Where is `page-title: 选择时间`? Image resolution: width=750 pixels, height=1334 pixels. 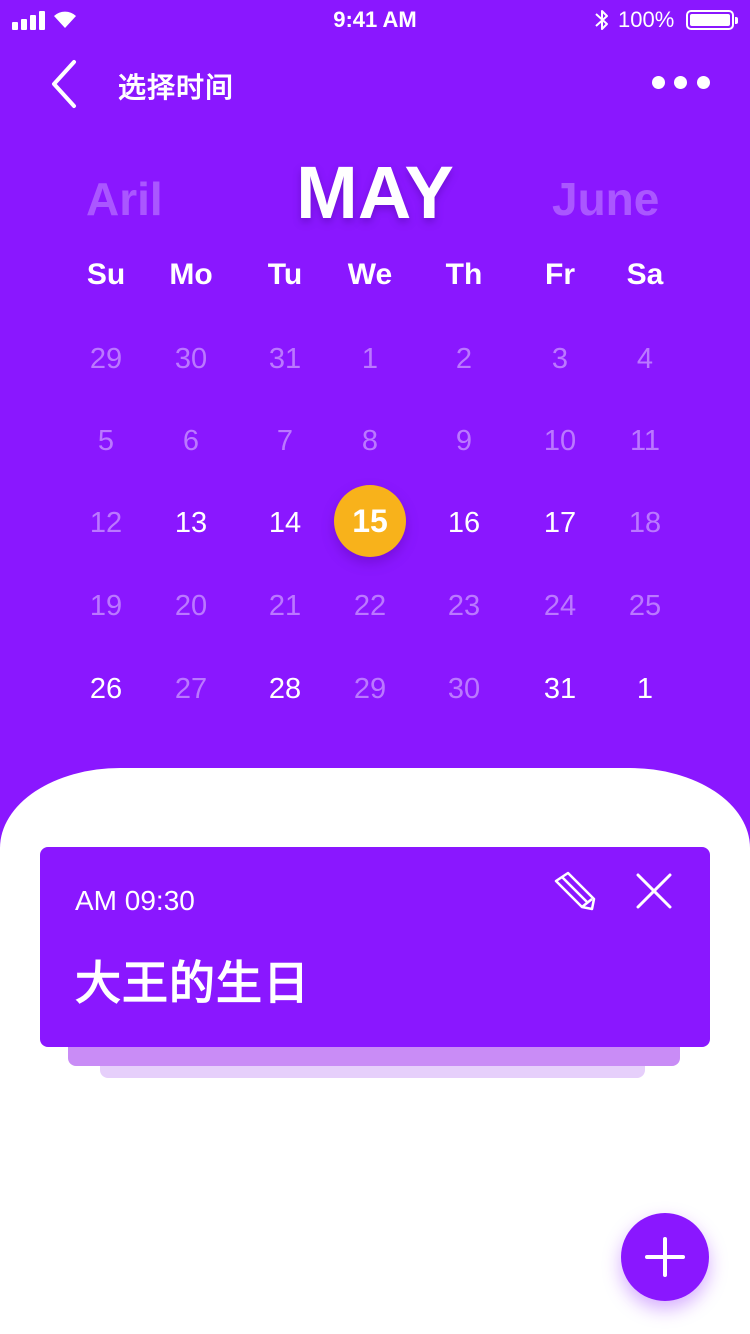 page-title: 选择时间 is located at coordinates (176, 87).